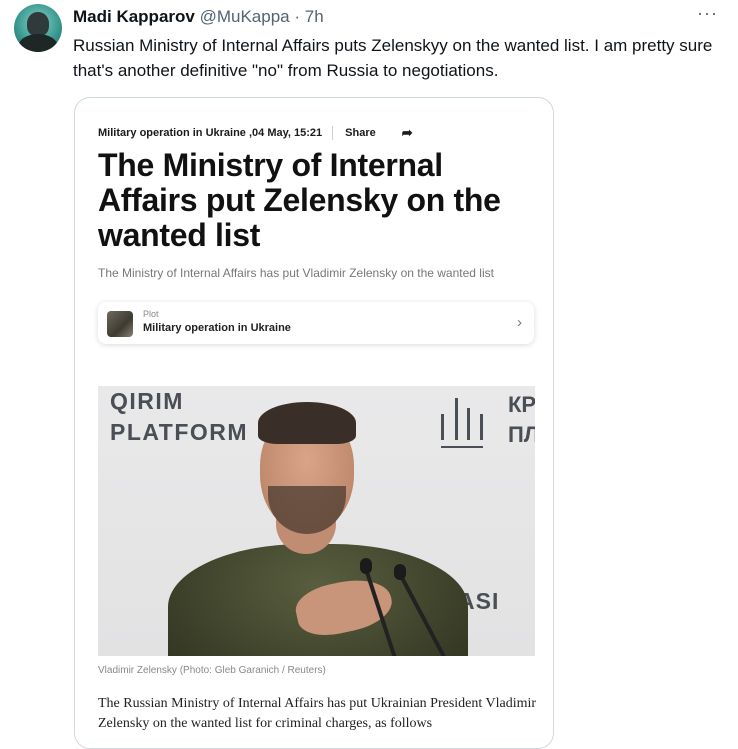  What do you see at coordinates (519, 322) in the screenshot?
I see `chevron-right-icon: ›` at bounding box center [519, 322].